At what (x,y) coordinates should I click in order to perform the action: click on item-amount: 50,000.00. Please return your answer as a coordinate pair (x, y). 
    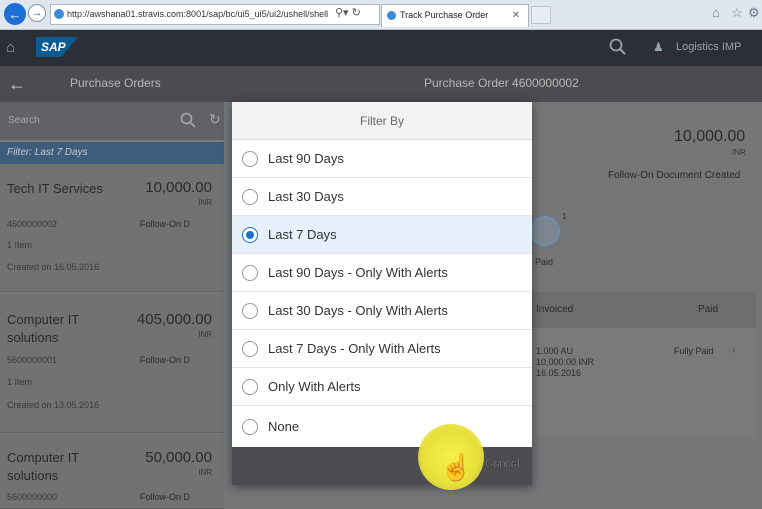
    Looking at the image, I should click on (178, 457).